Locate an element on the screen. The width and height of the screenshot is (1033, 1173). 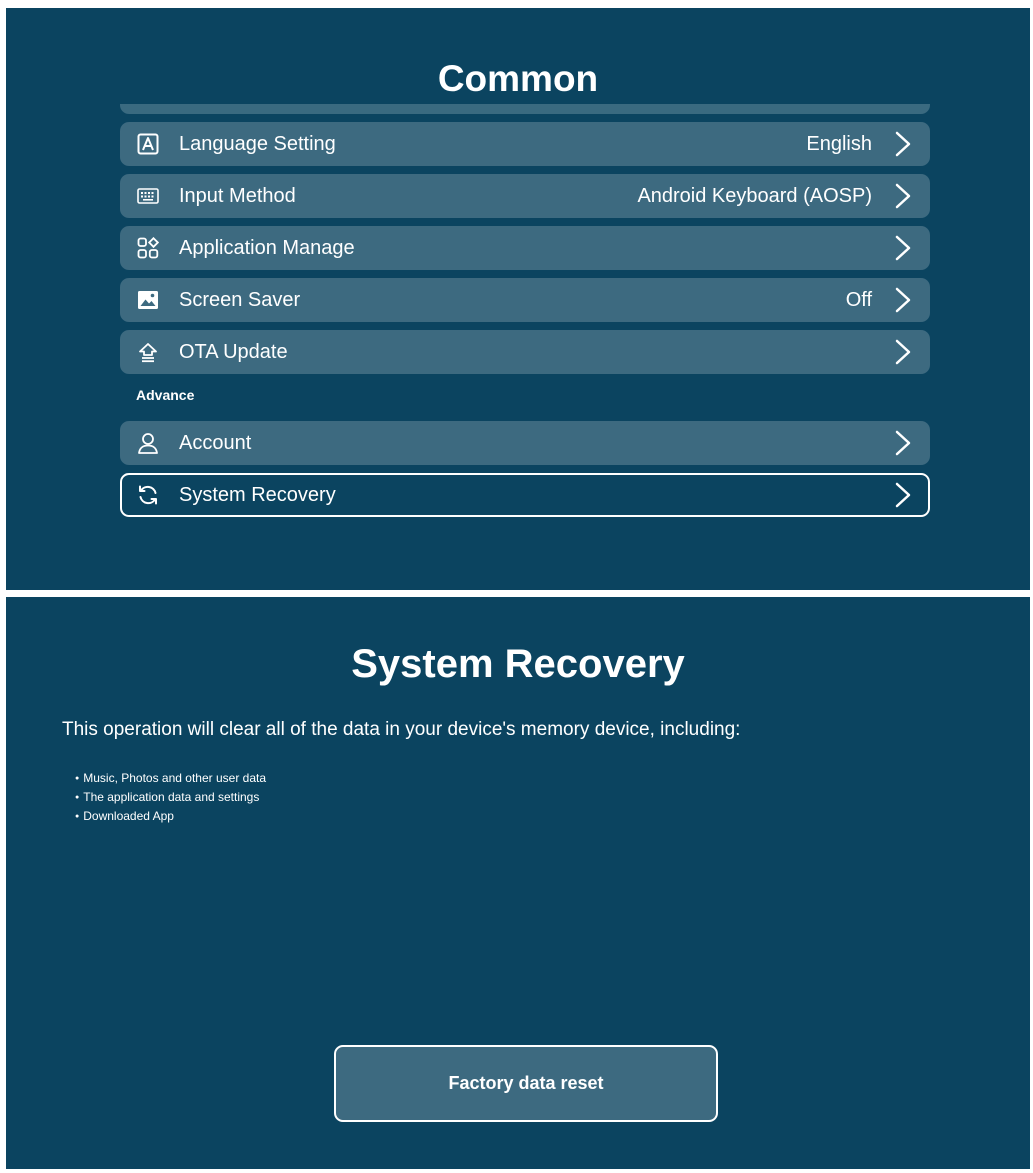
row-value: English is located at coordinates (839, 144).